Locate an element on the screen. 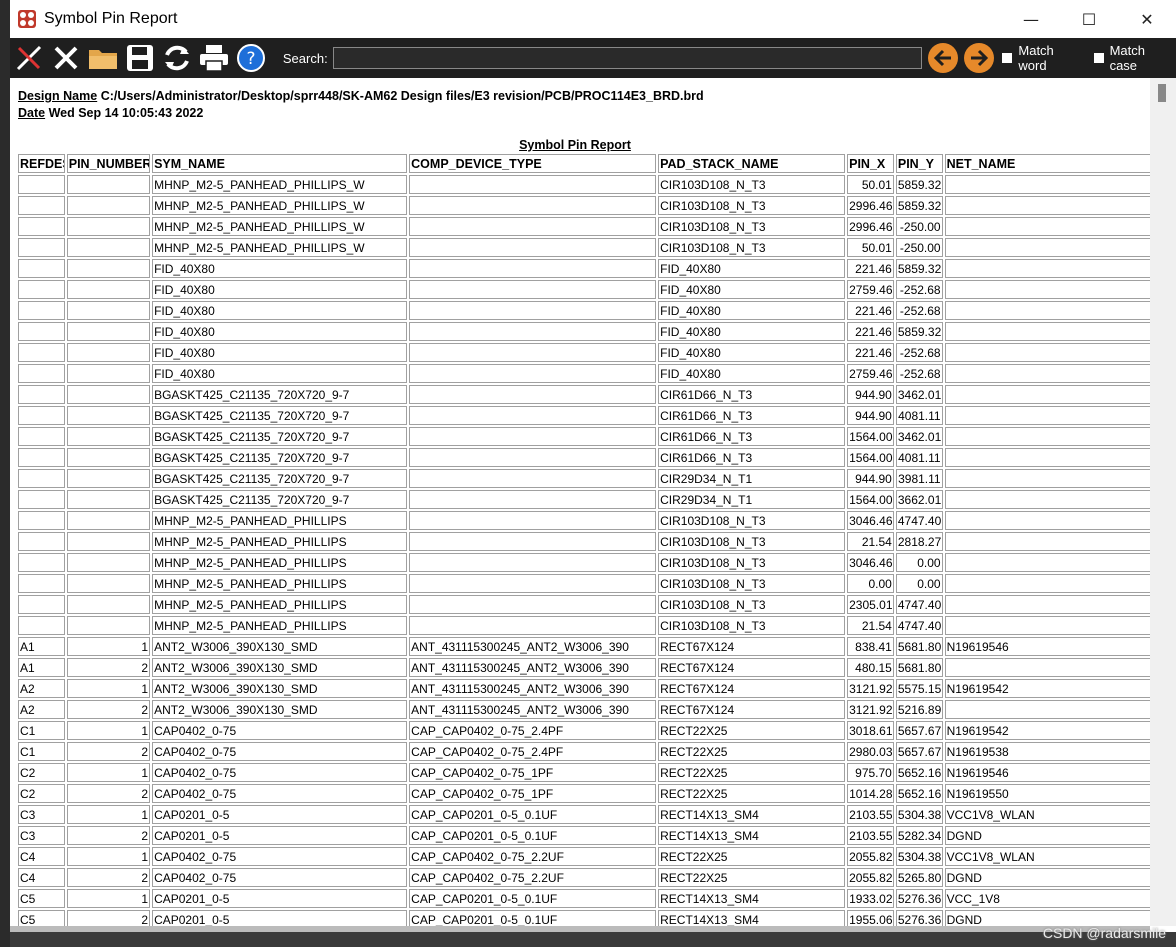 This screenshot has height=947, width=1176. vertical-scroll-thumb is located at coordinates (1162, 93).